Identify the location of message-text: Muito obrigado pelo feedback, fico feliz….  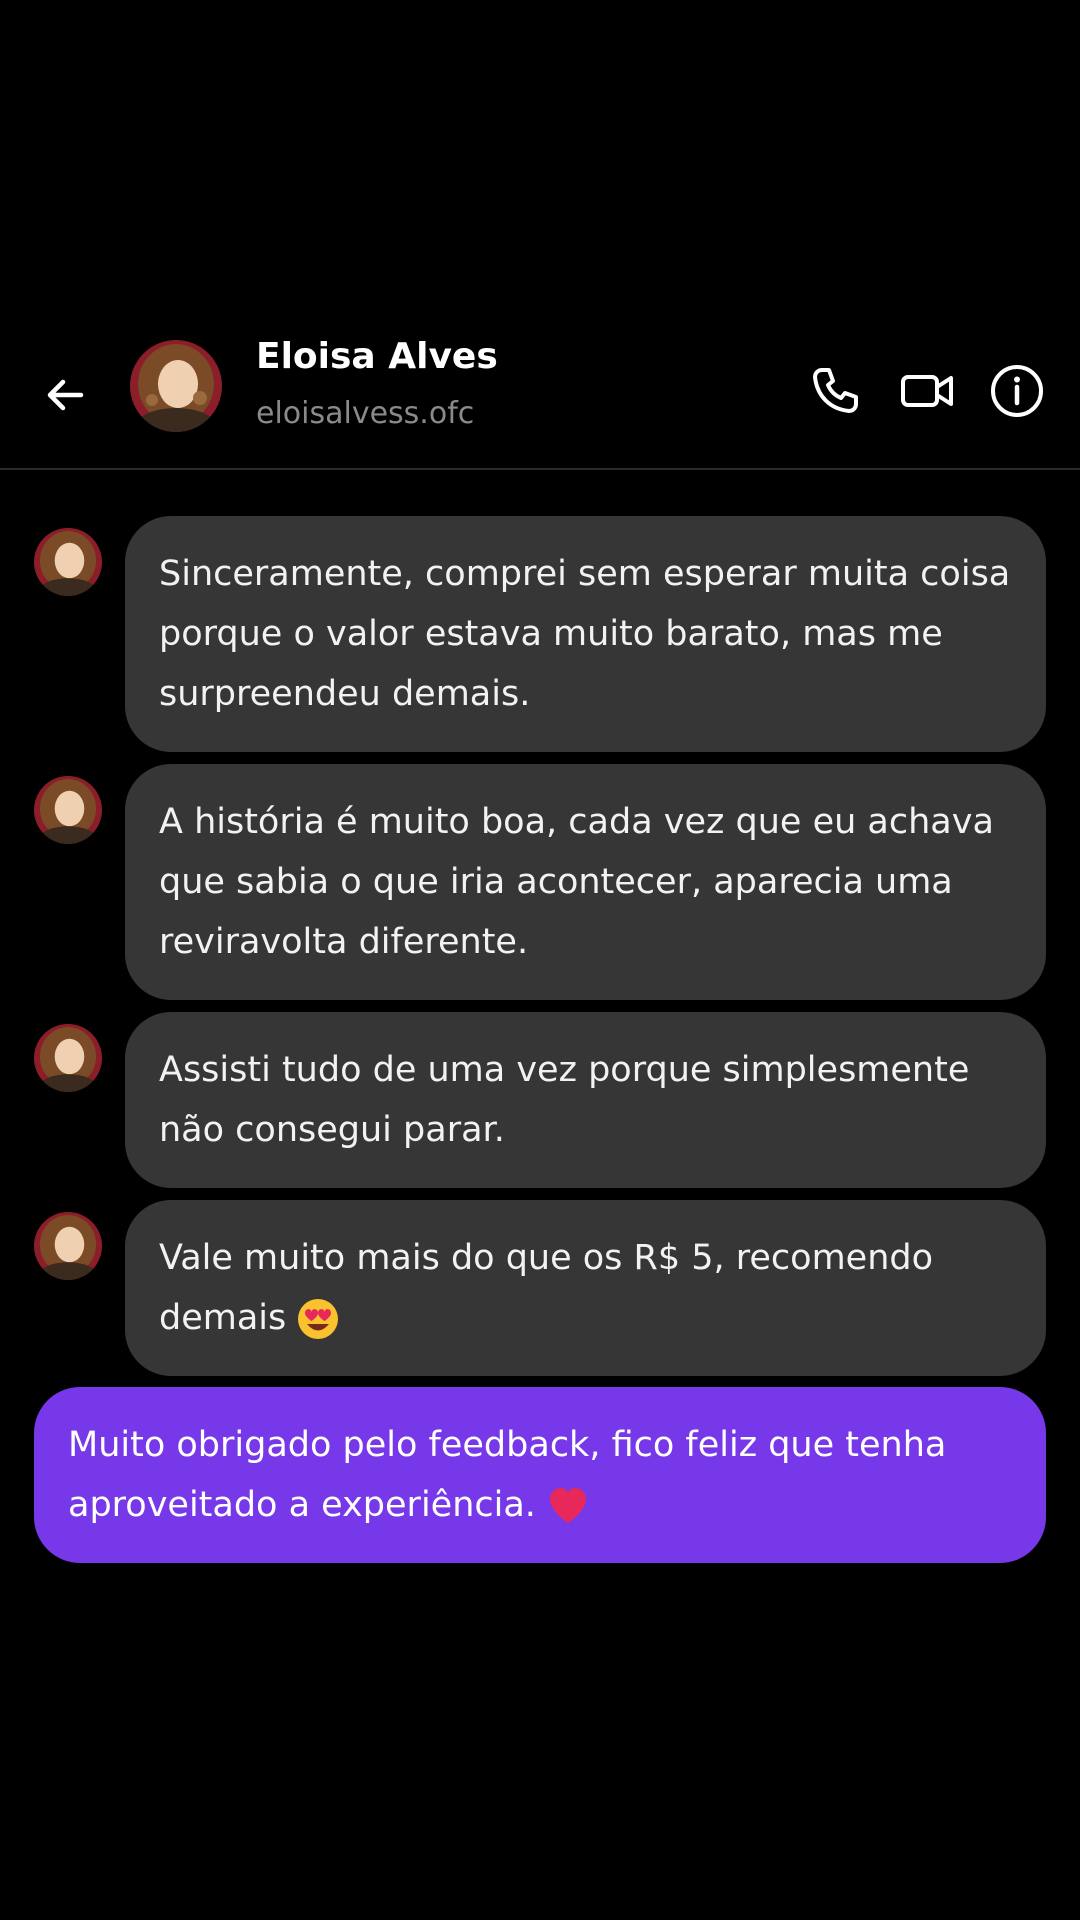
(507, 1475).